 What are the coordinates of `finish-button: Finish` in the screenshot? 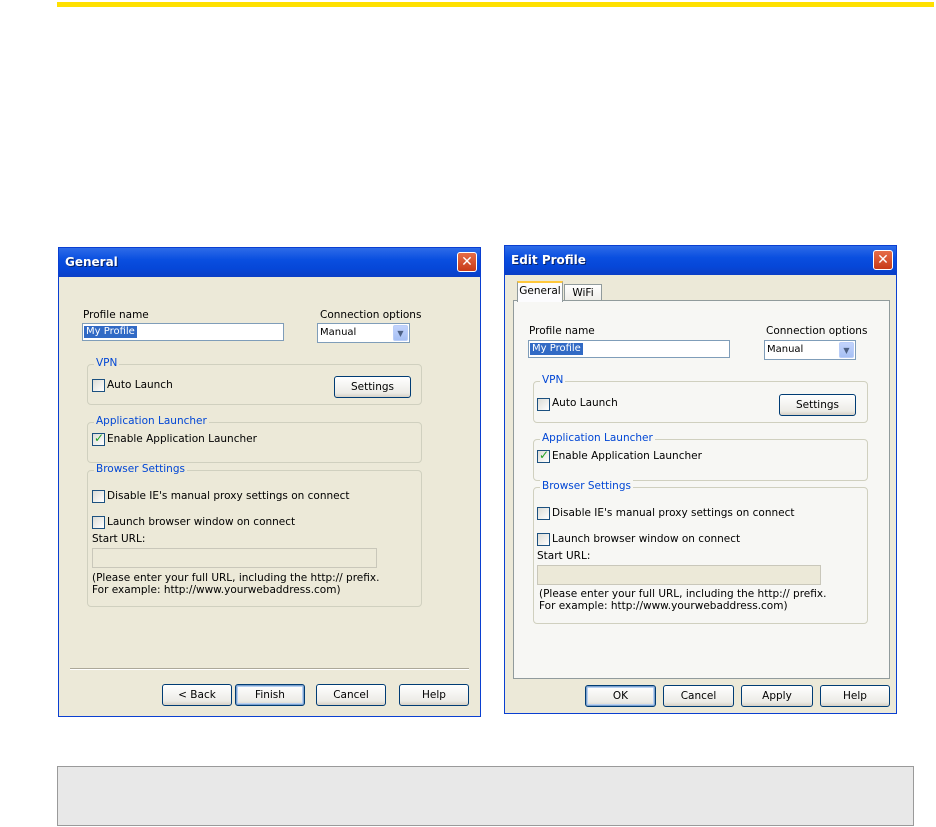 It's located at (270, 695).